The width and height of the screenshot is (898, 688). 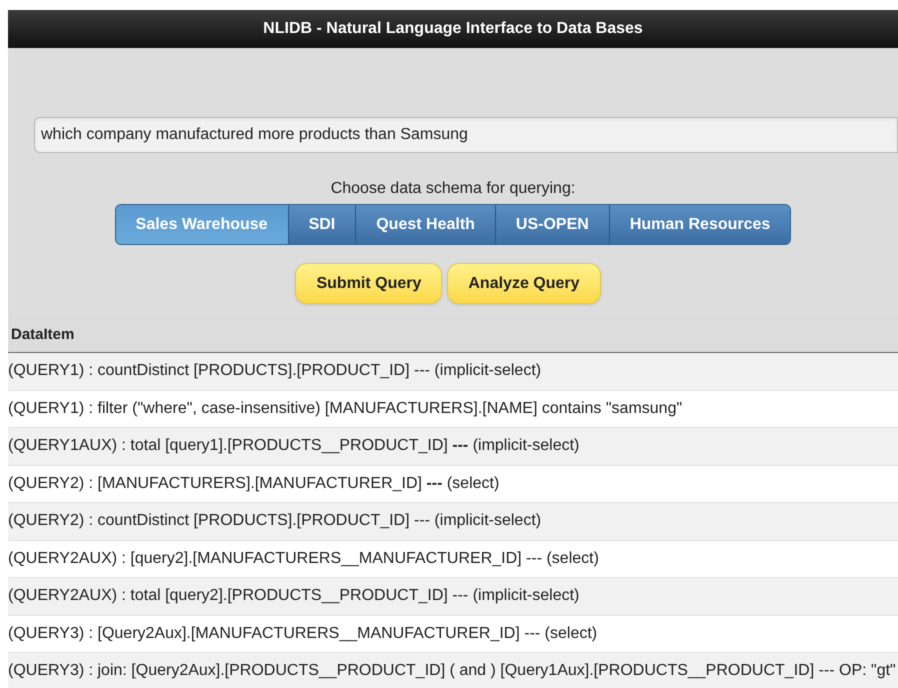 What do you see at coordinates (202, 224) in the screenshot?
I see `schema-tab: Sales Warehouse` at bounding box center [202, 224].